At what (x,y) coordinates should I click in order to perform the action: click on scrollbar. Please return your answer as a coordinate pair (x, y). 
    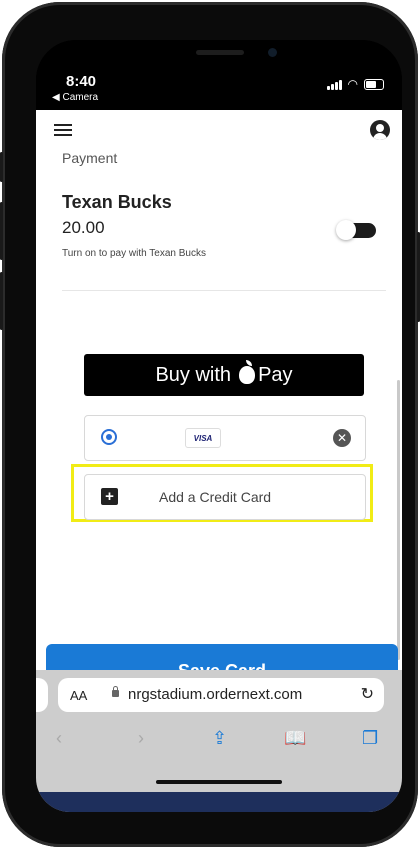
    Looking at the image, I should click on (398, 520).